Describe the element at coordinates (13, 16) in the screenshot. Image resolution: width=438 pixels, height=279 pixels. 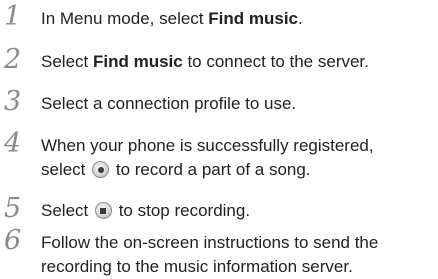
I see `step-number: 1` at that location.